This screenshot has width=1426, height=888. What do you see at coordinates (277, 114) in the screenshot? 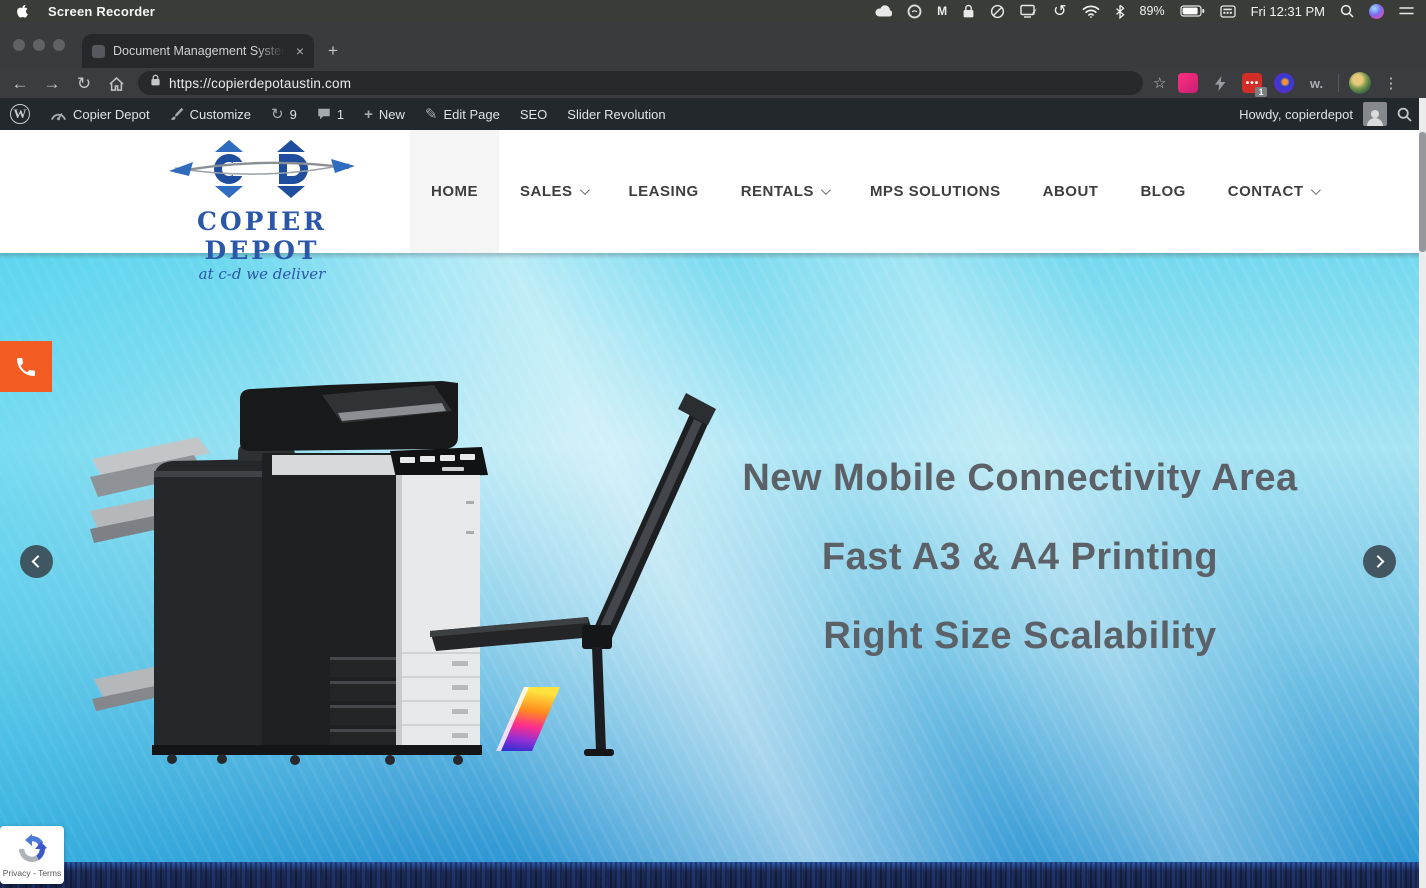
I see `updates-icon: ↻` at bounding box center [277, 114].